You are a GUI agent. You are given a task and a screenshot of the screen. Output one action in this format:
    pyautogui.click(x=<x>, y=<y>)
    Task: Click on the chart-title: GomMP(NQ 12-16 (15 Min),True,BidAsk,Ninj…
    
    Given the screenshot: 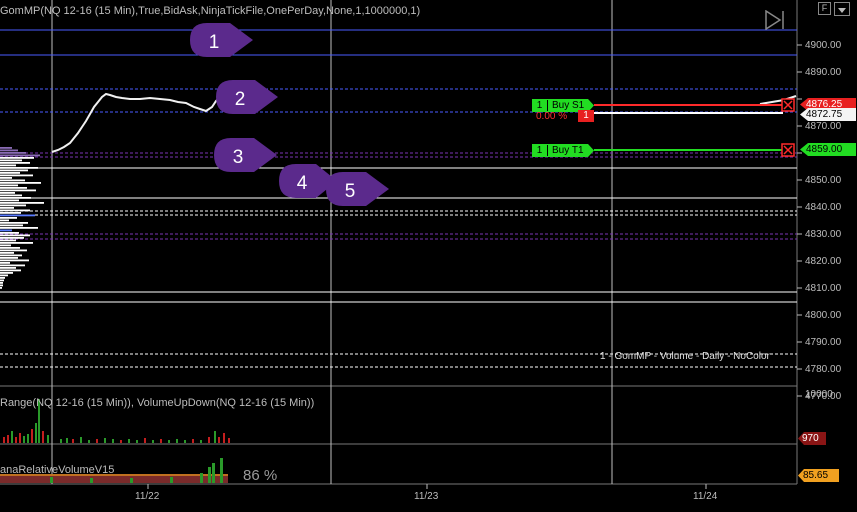 What is the action you would take?
    pyautogui.click(x=210, y=11)
    